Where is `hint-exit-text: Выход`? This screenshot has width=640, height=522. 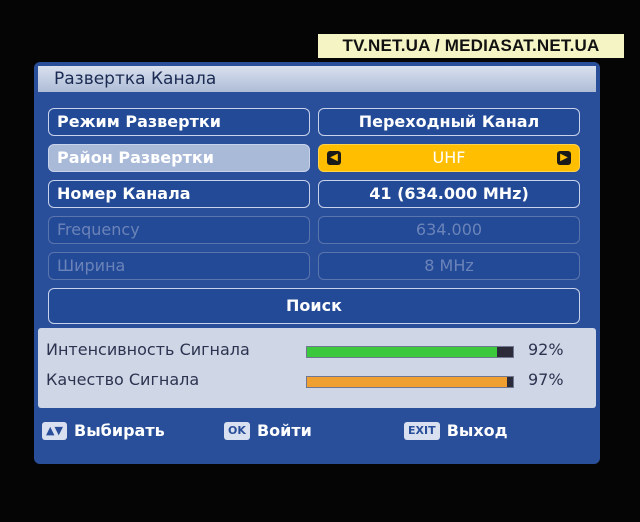 hint-exit-text: Выход is located at coordinates (477, 430).